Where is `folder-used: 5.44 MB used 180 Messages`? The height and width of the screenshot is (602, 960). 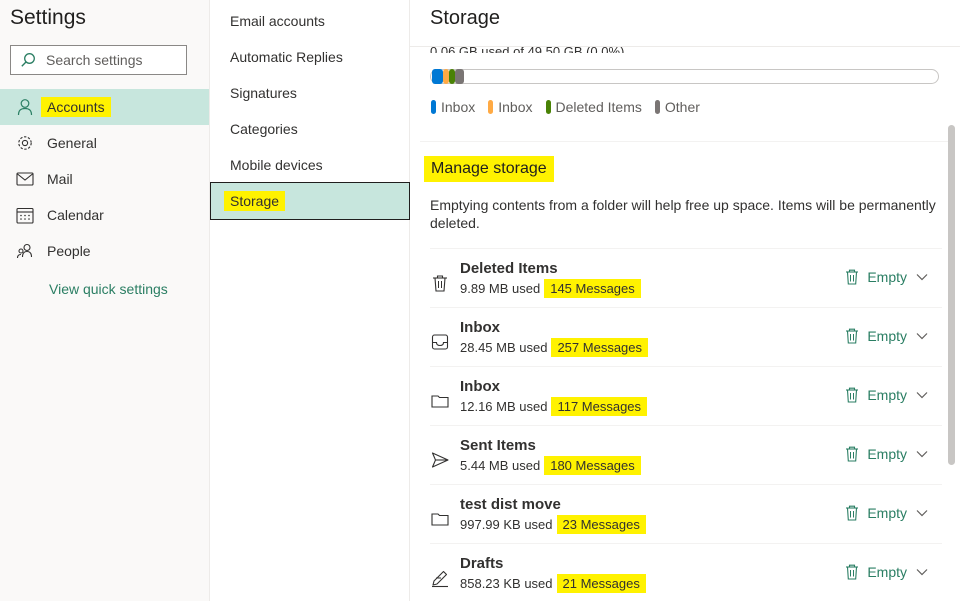
folder-used: 5.44 MB used 180 Messages is located at coordinates (550, 465).